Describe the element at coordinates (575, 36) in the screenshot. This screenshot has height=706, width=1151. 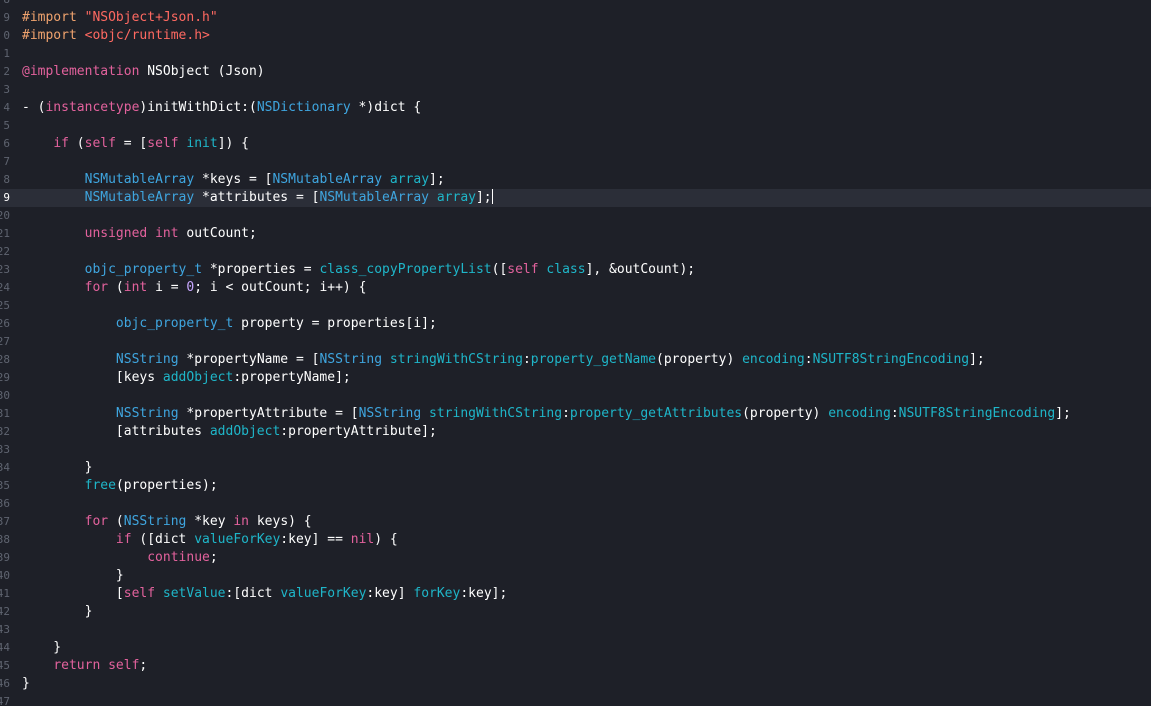
I see `code-line: 0 #import <objc/runtime.h>` at that location.